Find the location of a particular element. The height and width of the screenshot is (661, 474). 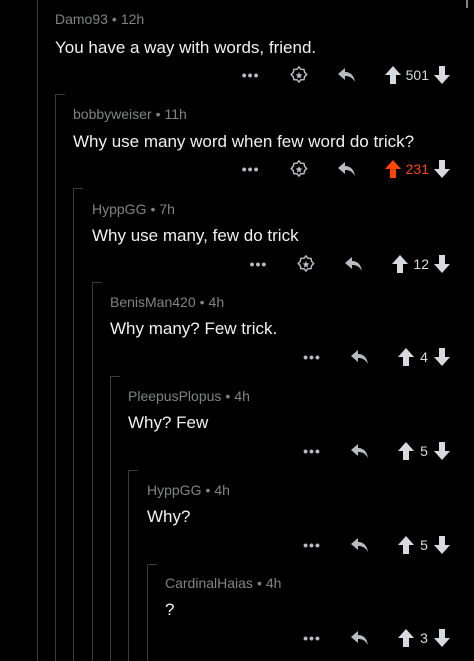

vote-score: 3 is located at coordinates (424, 638).